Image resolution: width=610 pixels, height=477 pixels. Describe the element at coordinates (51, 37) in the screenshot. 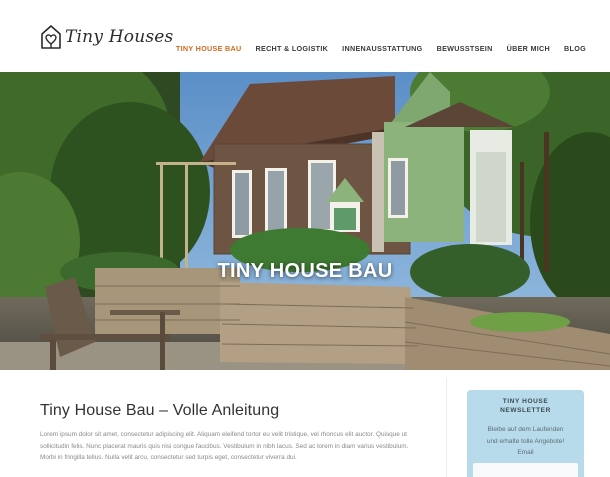

I see `house-heart-icon` at that location.